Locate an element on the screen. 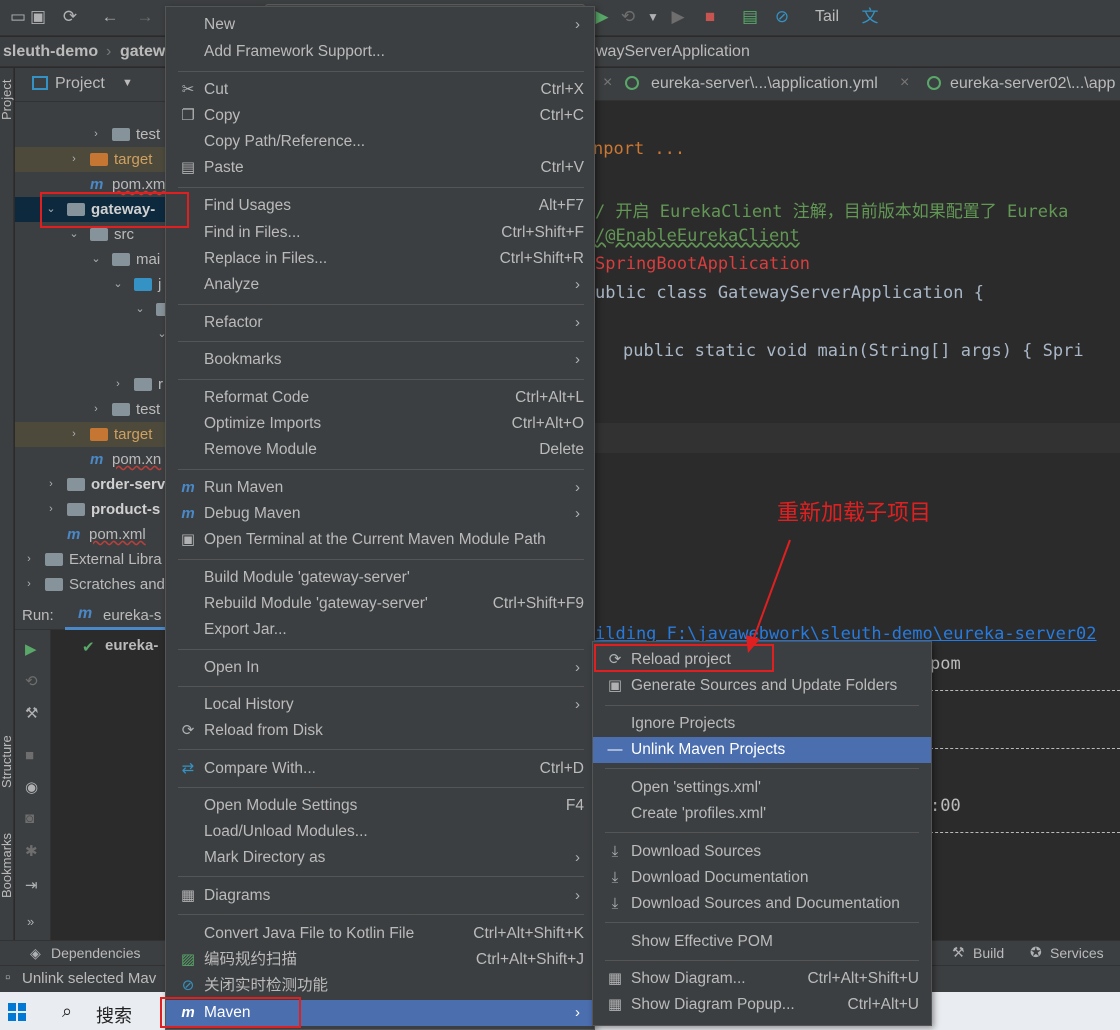 This screenshot has width=1120, height=1030. menu-item-refactor: Refactor › is located at coordinates (380, 323).